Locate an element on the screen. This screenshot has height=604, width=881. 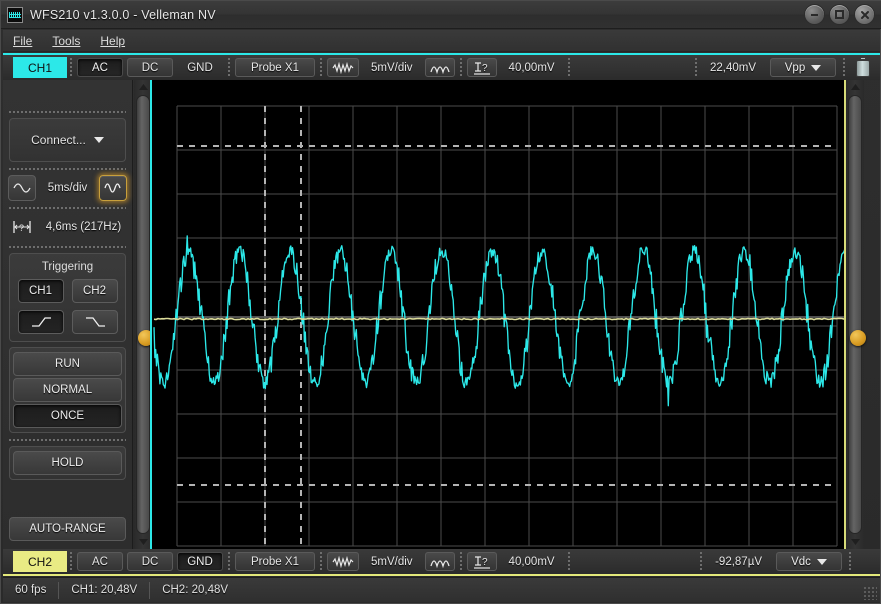
ch2-tab: CH2 is located at coordinates (40, 561).